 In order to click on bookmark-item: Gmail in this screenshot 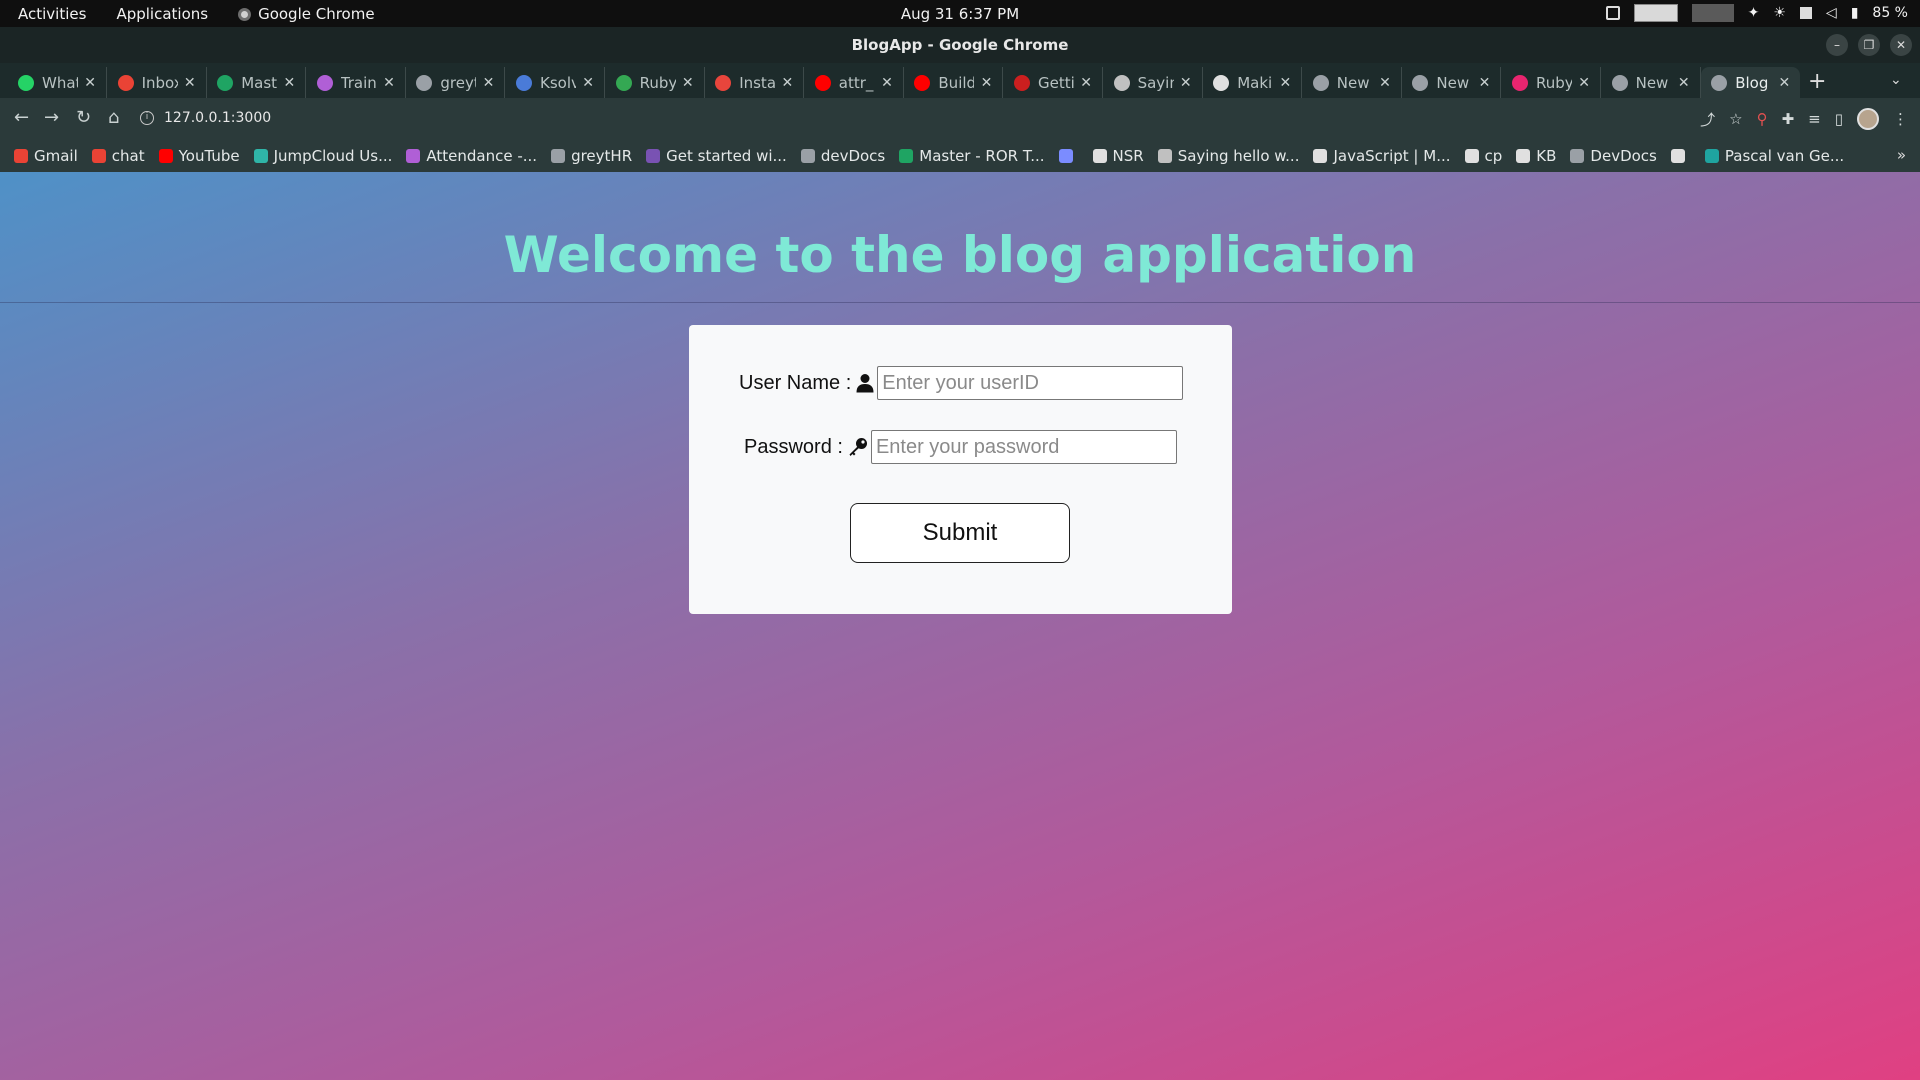, I will do `click(46, 156)`.